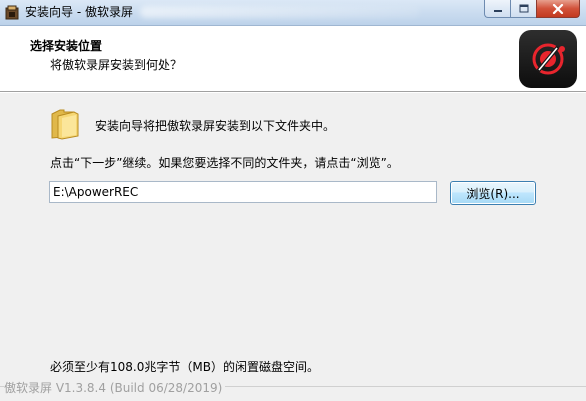  I want to click on caption-buttons, so click(532, 9).